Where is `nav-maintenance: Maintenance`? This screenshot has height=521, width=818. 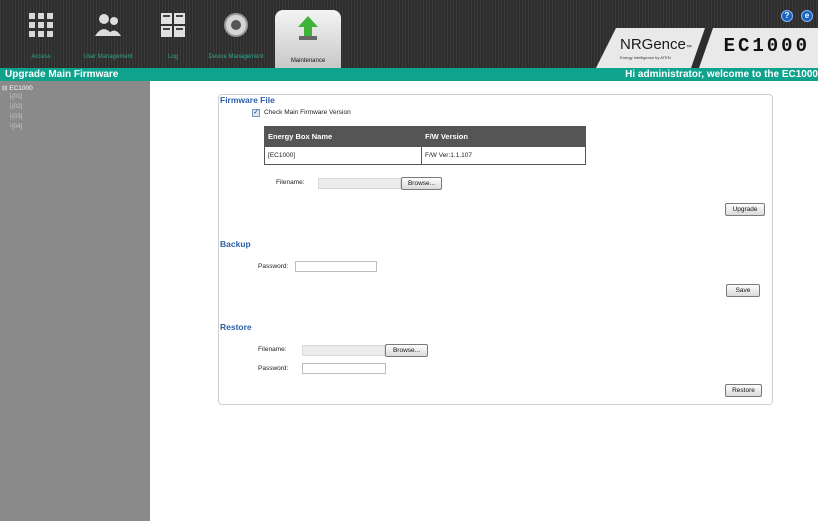 nav-maintenance: Maintenance is located at coordinates (308, 39).